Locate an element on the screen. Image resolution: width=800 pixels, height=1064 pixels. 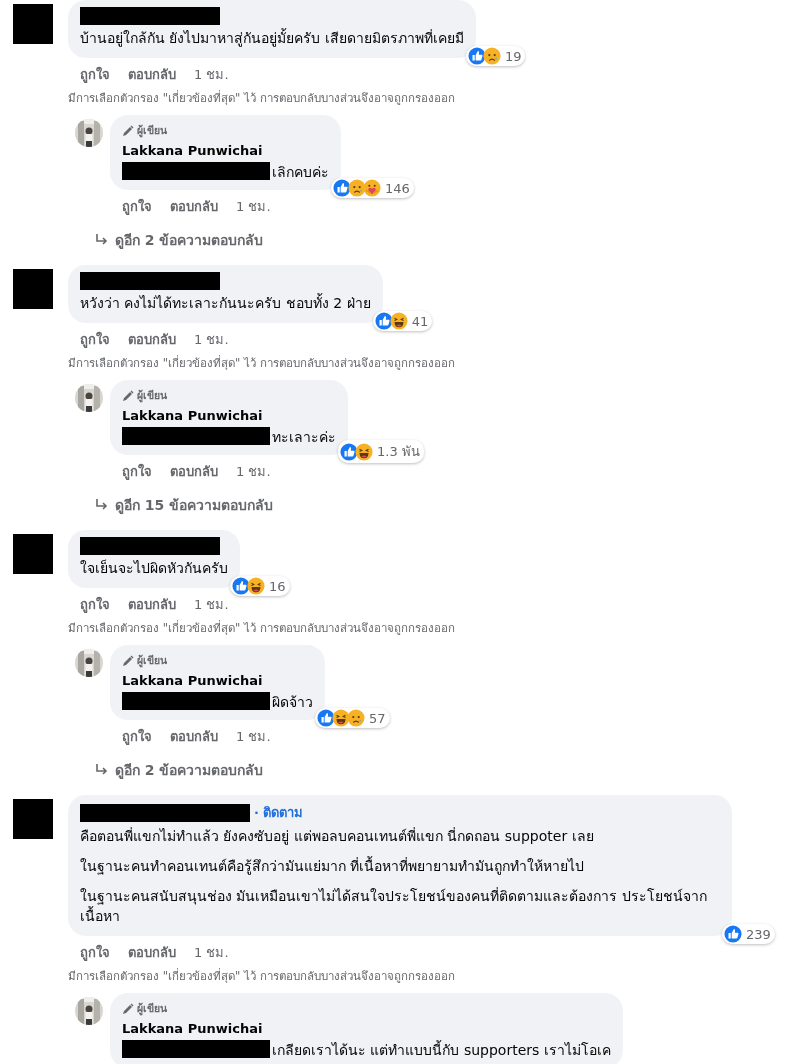
reaction-summary: 57 is located at coordinates (352, 718).